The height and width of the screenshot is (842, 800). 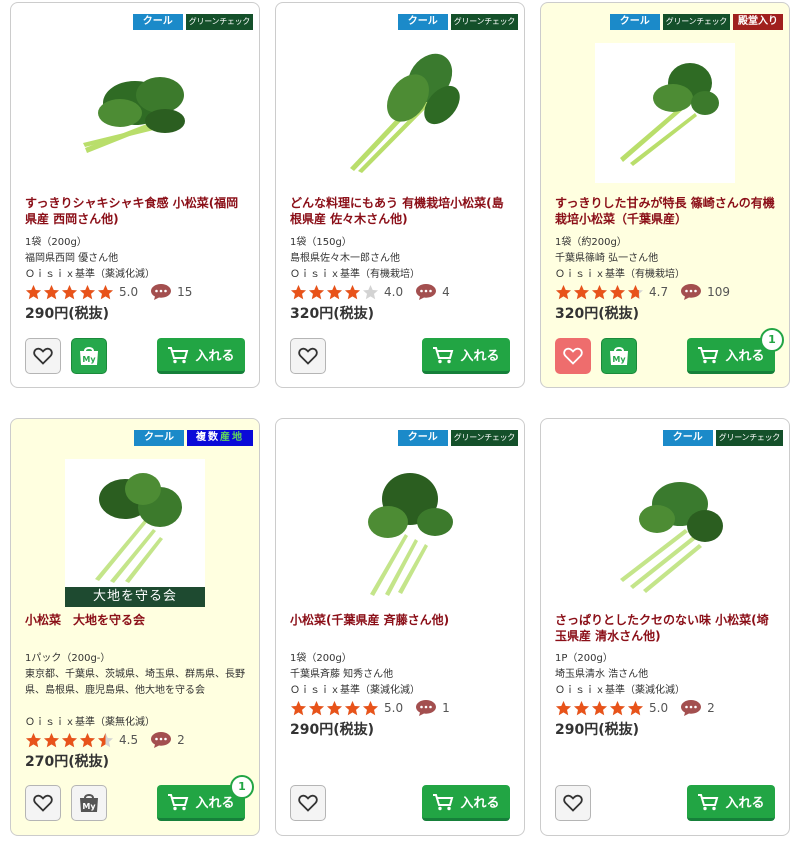 I want to click on product-title: 小松菜(千葉県産 斉藤さん他), so click(x=401, y=620).